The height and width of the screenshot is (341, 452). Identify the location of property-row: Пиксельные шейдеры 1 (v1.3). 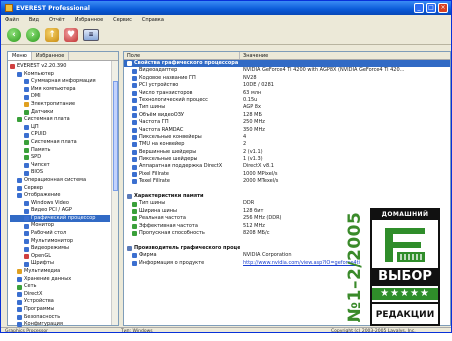
(287, 159).